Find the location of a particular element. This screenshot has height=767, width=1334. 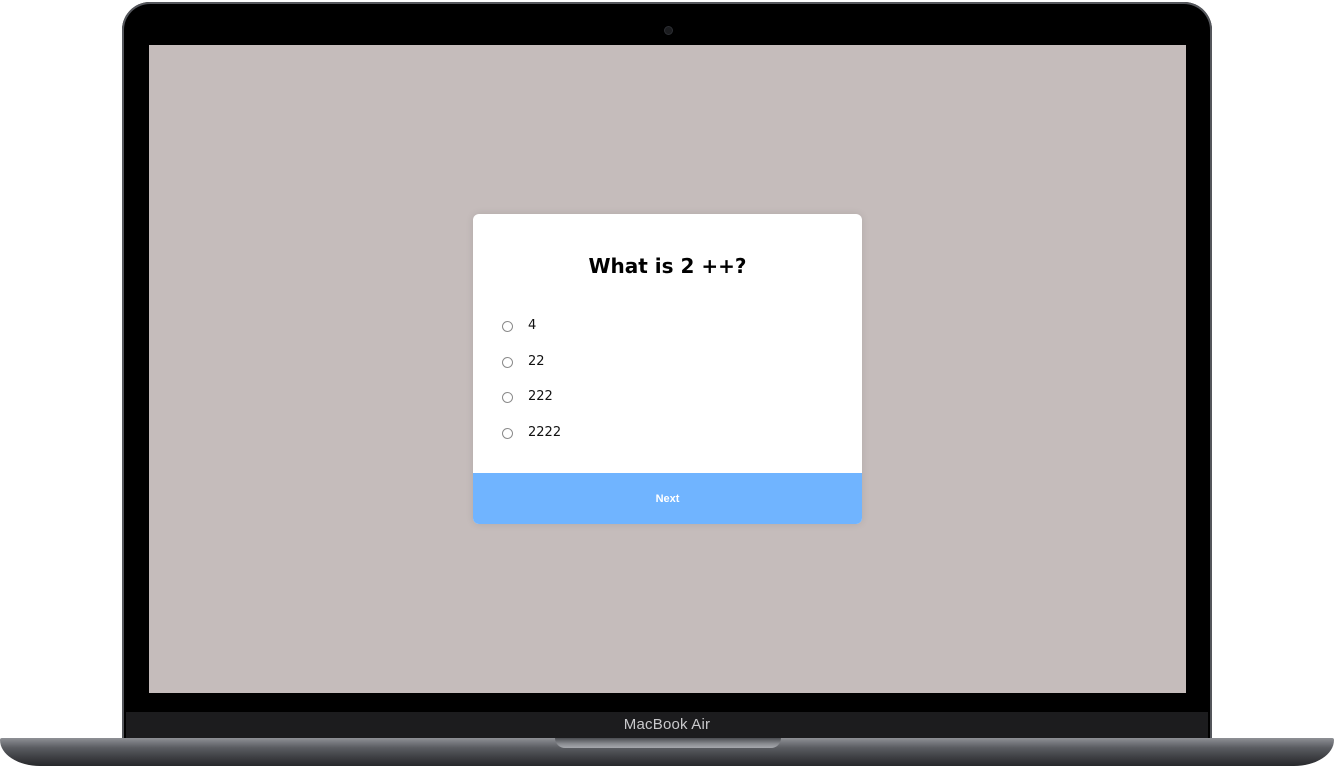

answer-label: 2222 is located at coordinates (544, 432).